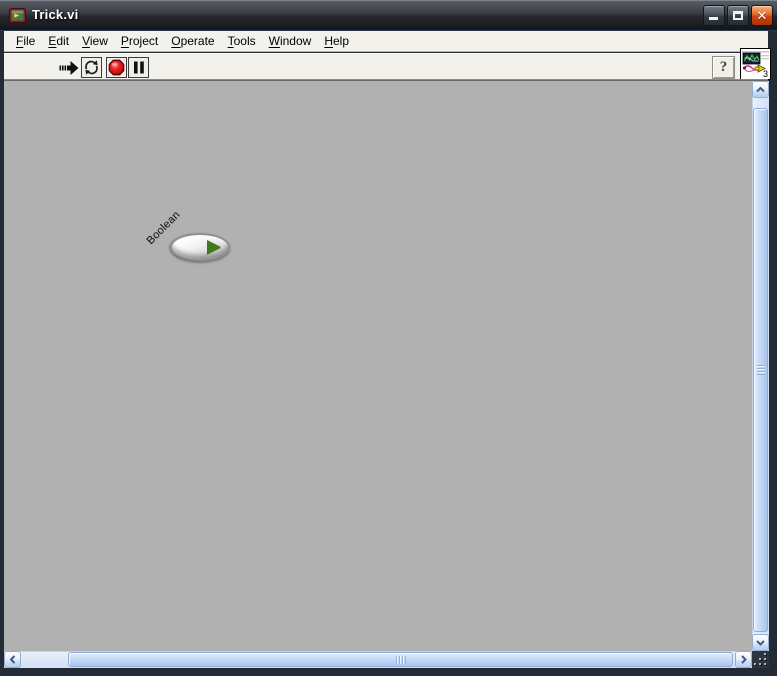  I want to click on menu-view: View, so click(95, 41).